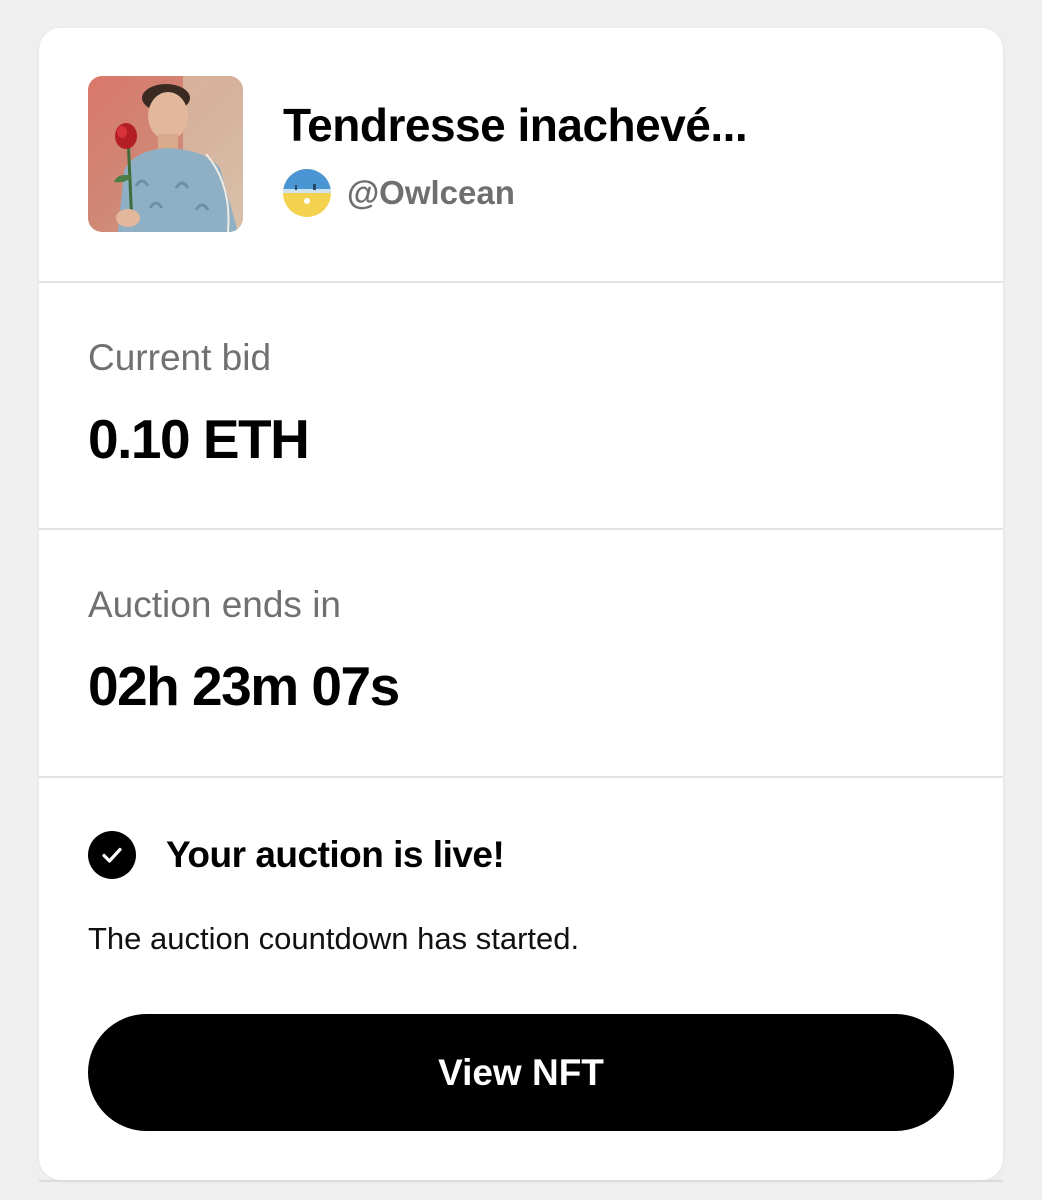  What do you see at coordinates (521, 1072) in the screenshot?
I see `view-nft-button: View NFT` at bounding box center [521, 1072].